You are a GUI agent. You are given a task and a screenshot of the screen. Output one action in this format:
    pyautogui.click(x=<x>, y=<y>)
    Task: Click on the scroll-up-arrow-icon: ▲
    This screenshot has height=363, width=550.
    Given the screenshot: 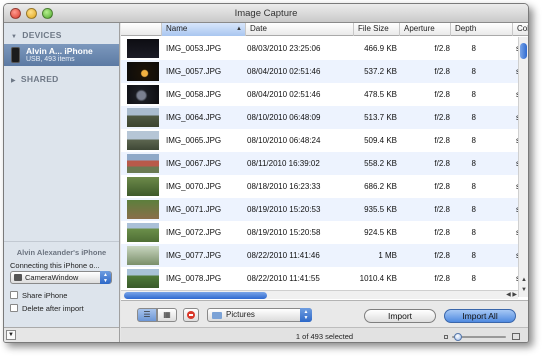 What is the action you would take?
    pyautogui.click(x=524, y=280)
    